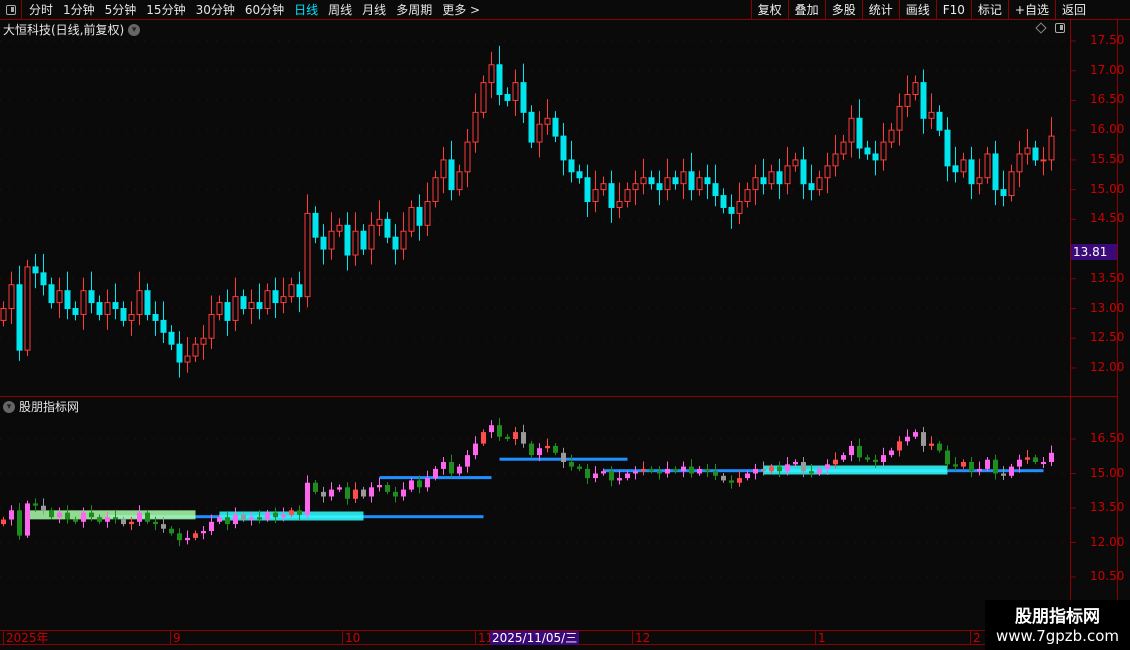 The width and height of the screenshot is (1130, 650). I want to click on price-tick-label: 15.50, so click(1107, 158).